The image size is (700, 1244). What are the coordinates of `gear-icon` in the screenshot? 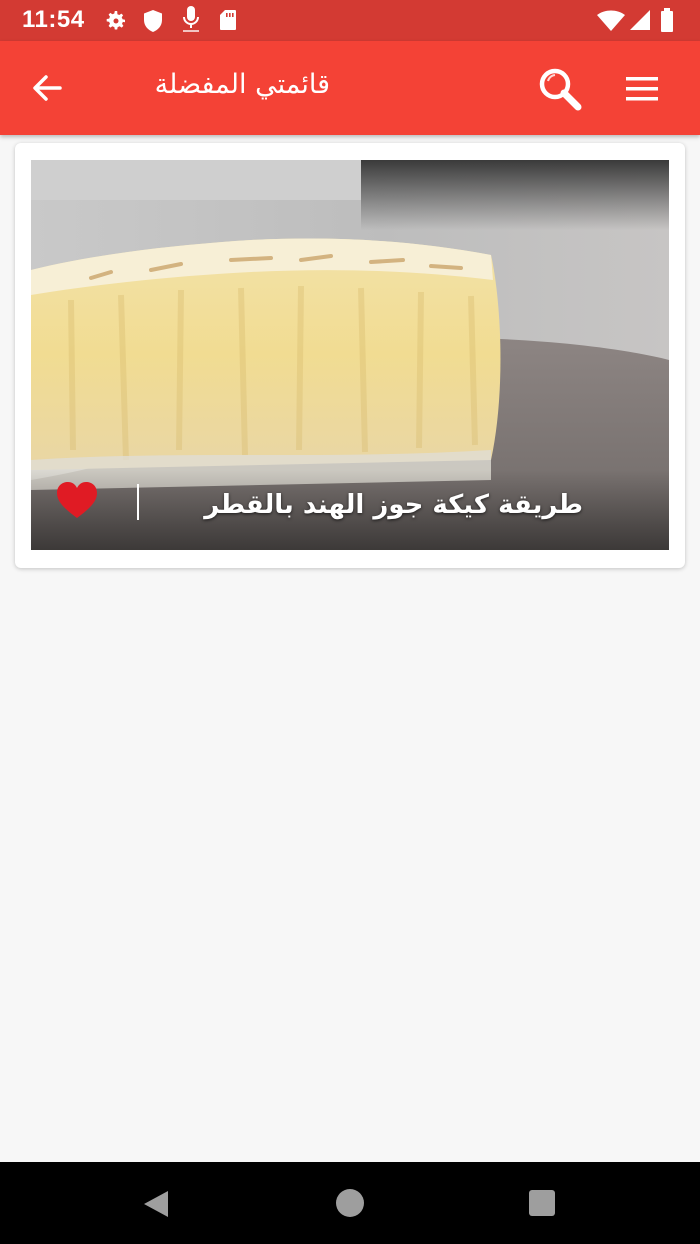 It's located at (115, 20).